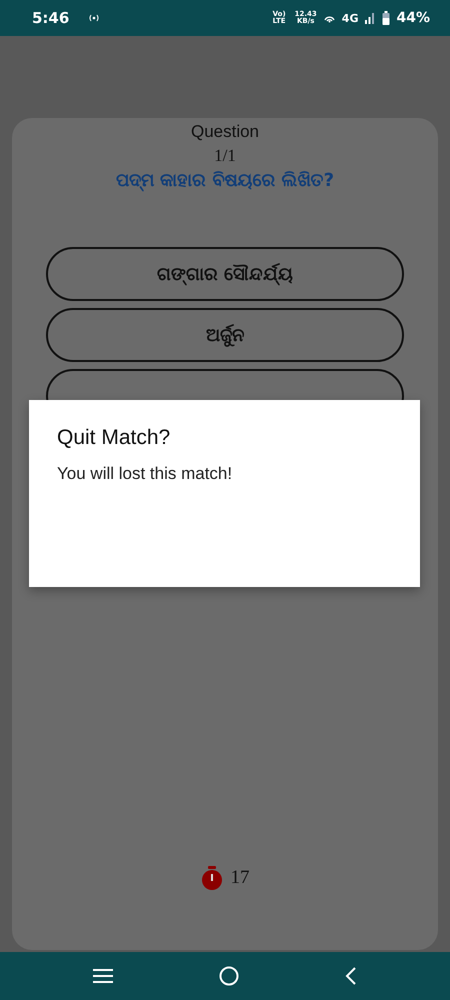  What do you see at coordinates (103, 976) in the screenshot?
I see `menu-icon` at bounding box center [103, 976].